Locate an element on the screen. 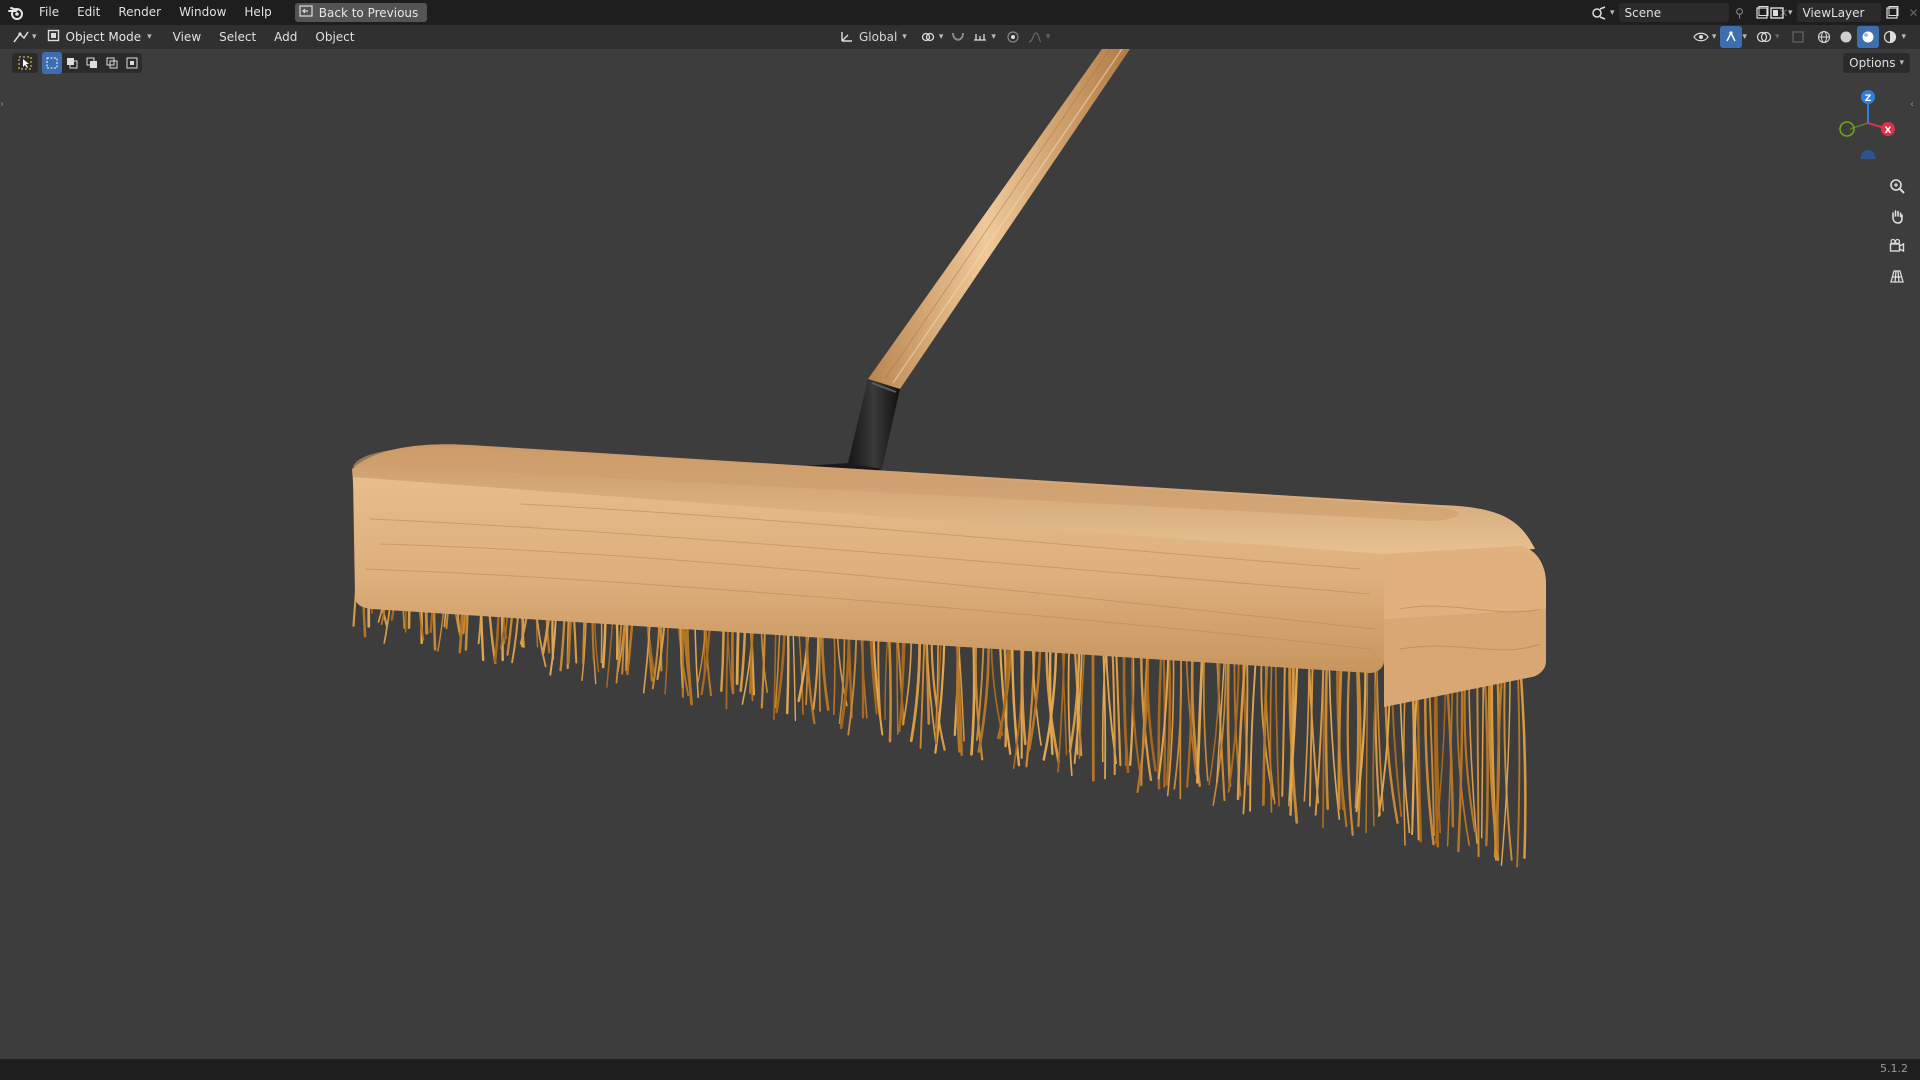 The image size is (1920, 1080). select-subtract-icon is located at coordinates (92, 63).